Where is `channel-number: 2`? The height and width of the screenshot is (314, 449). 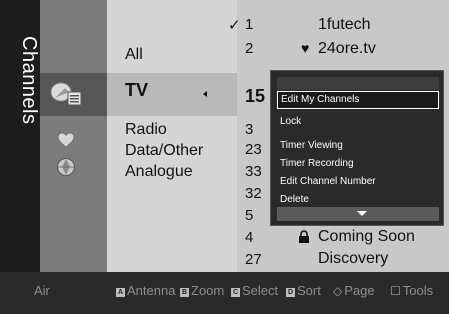
channel-number: 2 is located at coordinates (249, 48).